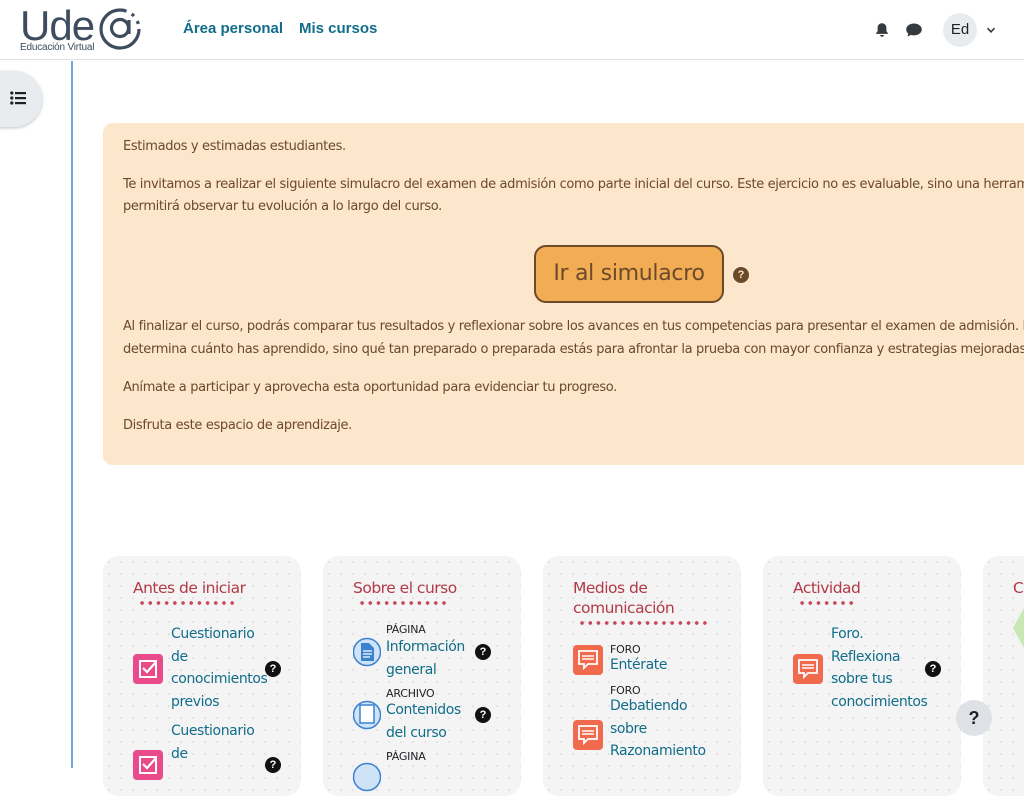  What do you see at coordinates (638, 665) in the screenshot?
I see `activity-link: Entérate` at bounding box center [638, 665].